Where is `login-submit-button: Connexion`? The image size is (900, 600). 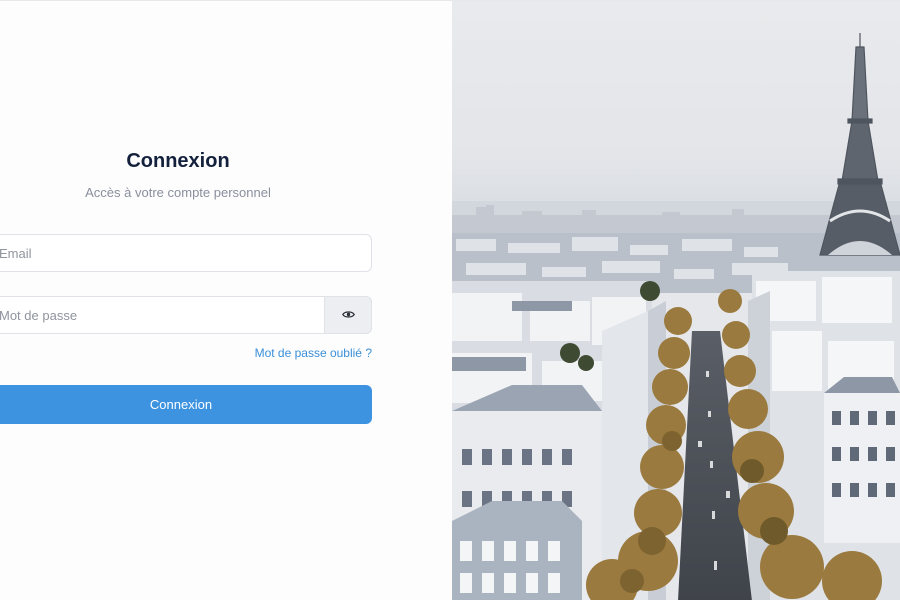
login-submit-button: Connexion is located at coordinates (186, 404).